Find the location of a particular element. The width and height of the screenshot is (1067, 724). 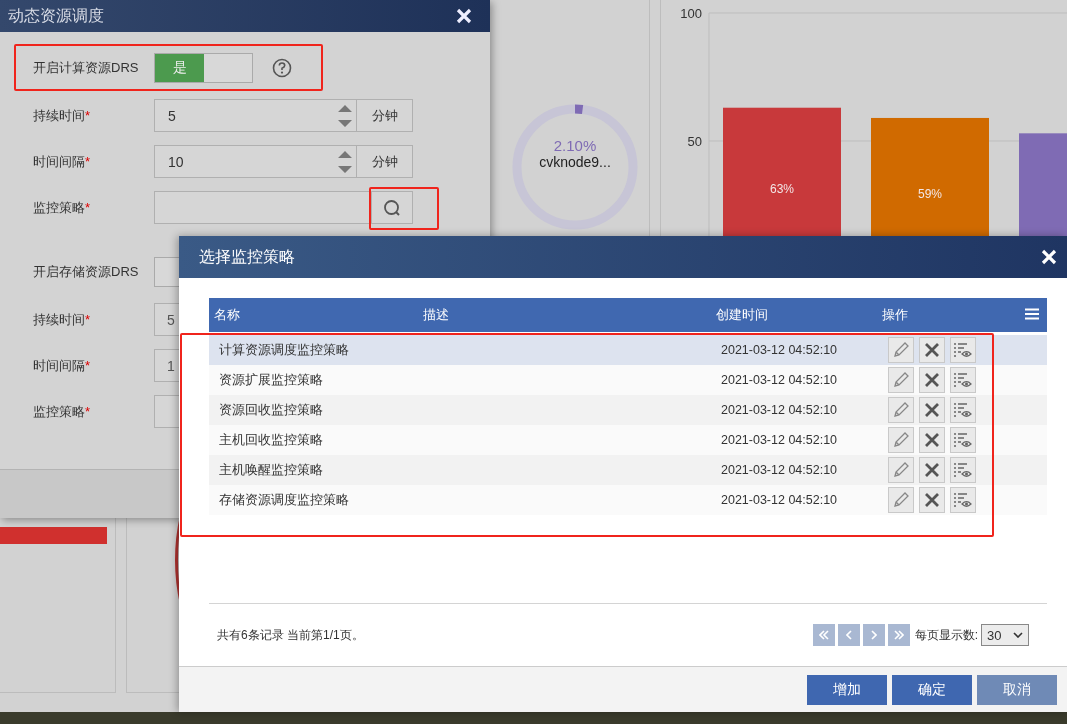

table-cell-text: 资源回收监控策略 is located at coordinates (271, 410).